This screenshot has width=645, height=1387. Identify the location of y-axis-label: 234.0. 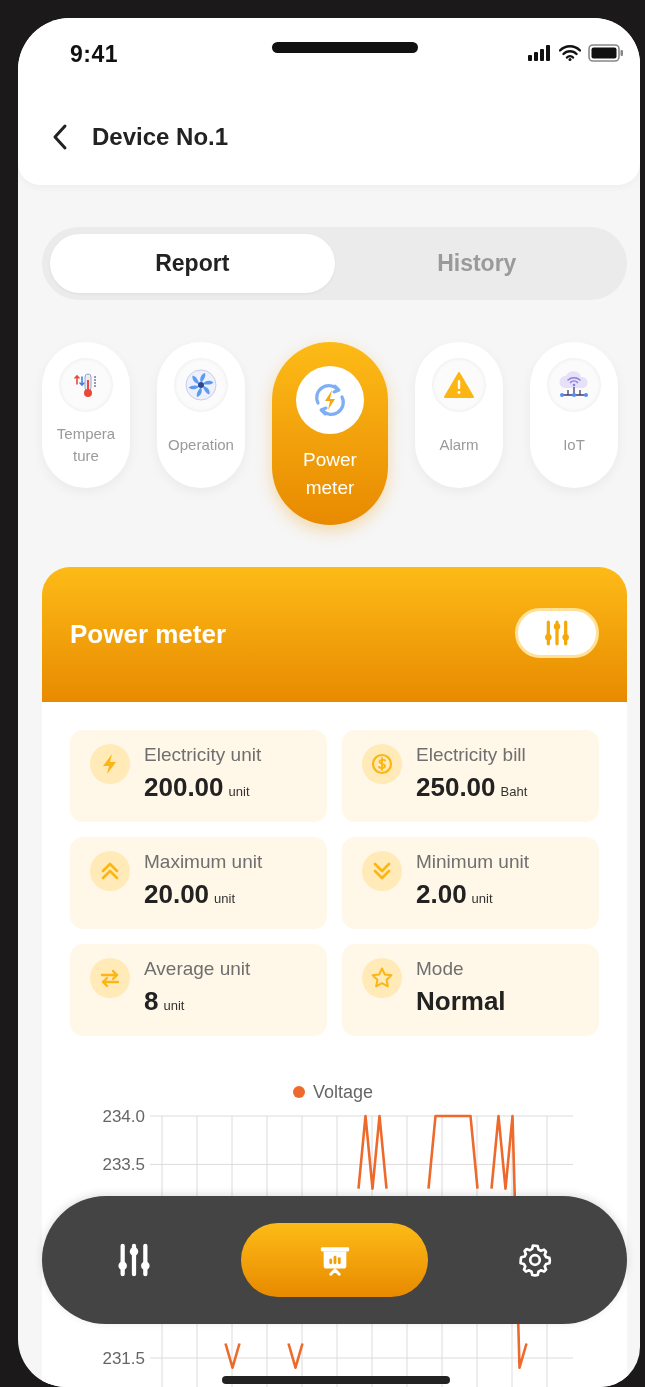
(123, 1116).